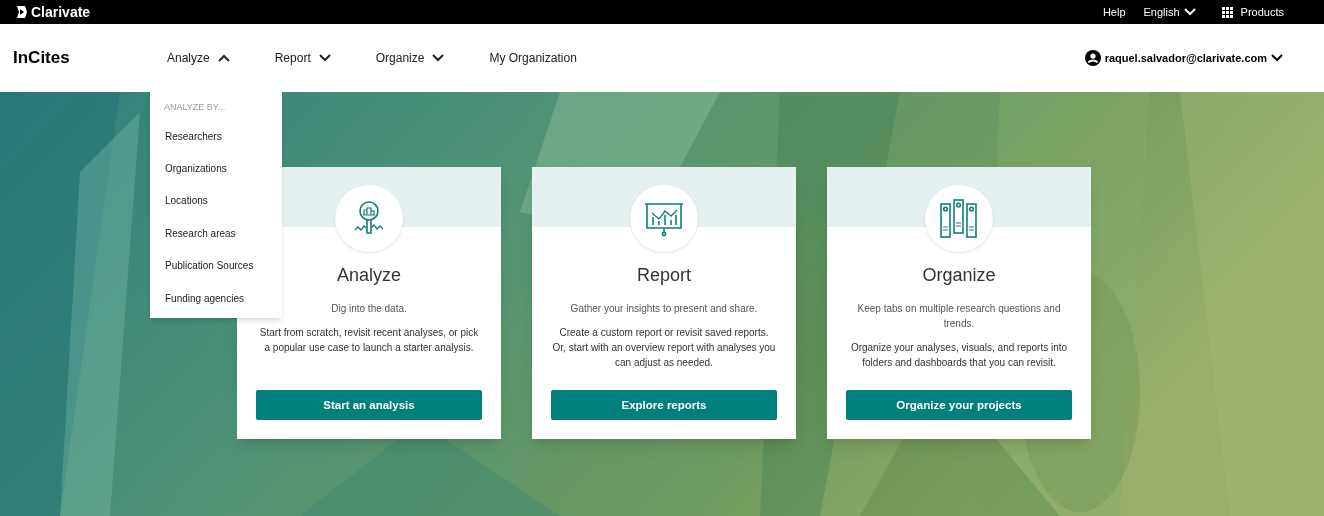 The height and width of the screenshot is (516, 1324). What do you see at coordinates (959, 218) in the screenshot?
I see `binders-icon` at bounding box center [959, 218].